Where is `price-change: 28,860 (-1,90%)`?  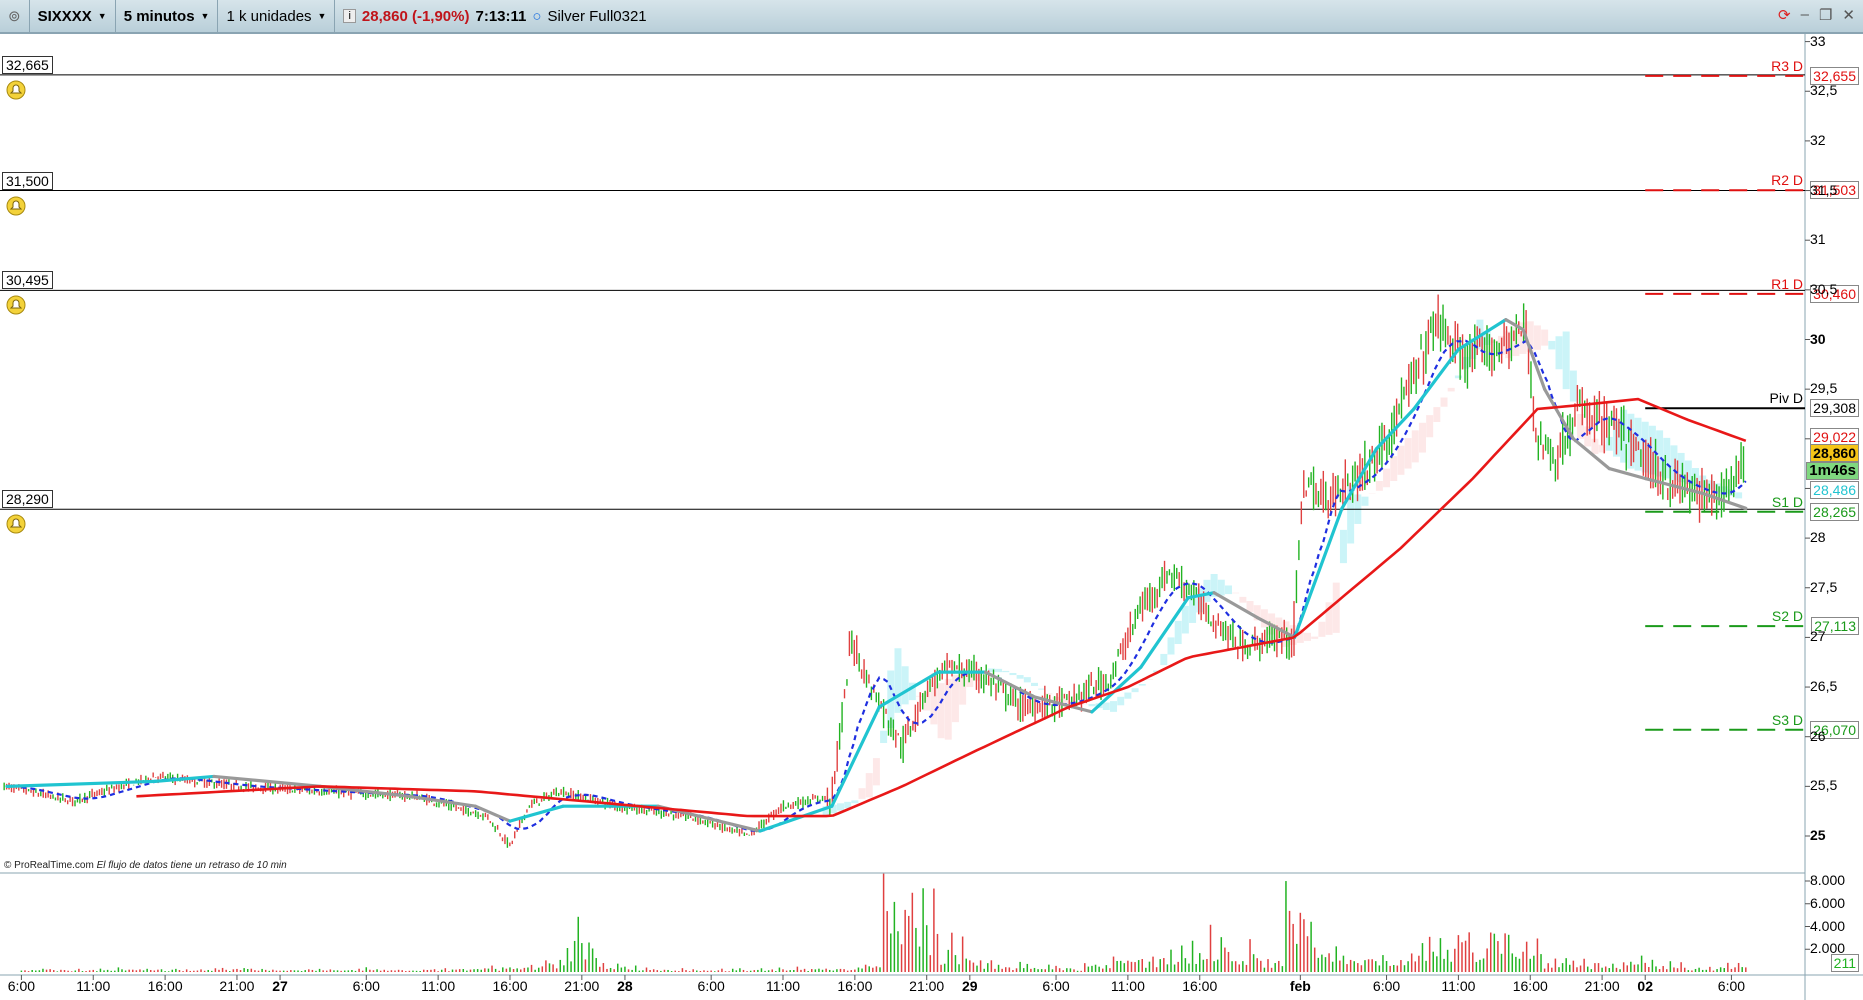 price-change: 28,860 (-1,90%) is located at coordinates (415, 16).